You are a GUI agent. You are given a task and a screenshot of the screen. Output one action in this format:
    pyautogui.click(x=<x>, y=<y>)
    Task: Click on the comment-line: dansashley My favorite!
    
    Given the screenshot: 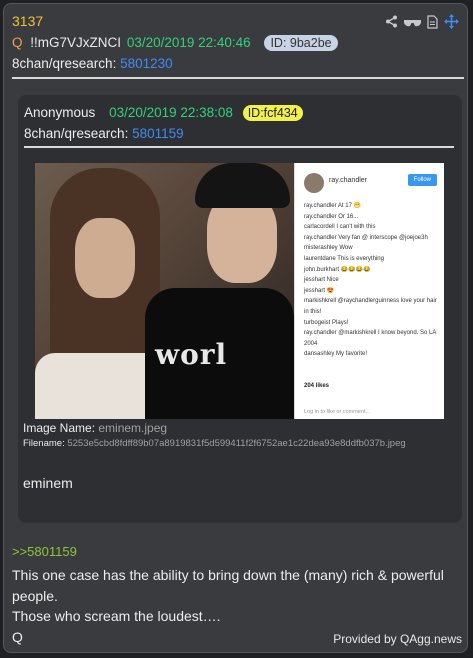 What is the action you would take?
    pyautogui.click(x=336, y=354)
    